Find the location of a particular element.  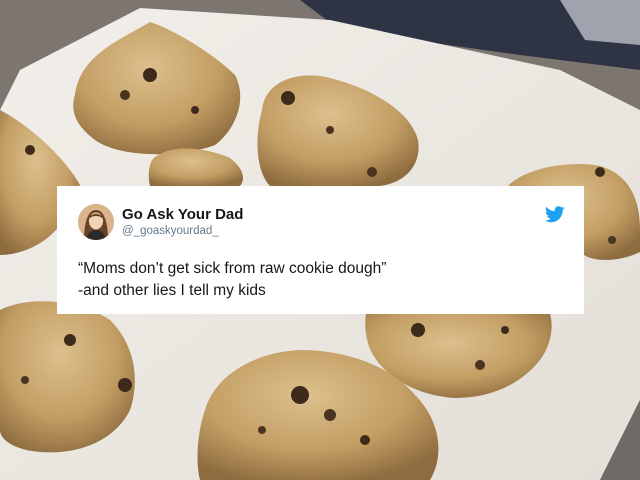

twitter-handle: @_goaskyourdad_ is located at coordinates (170, 231).